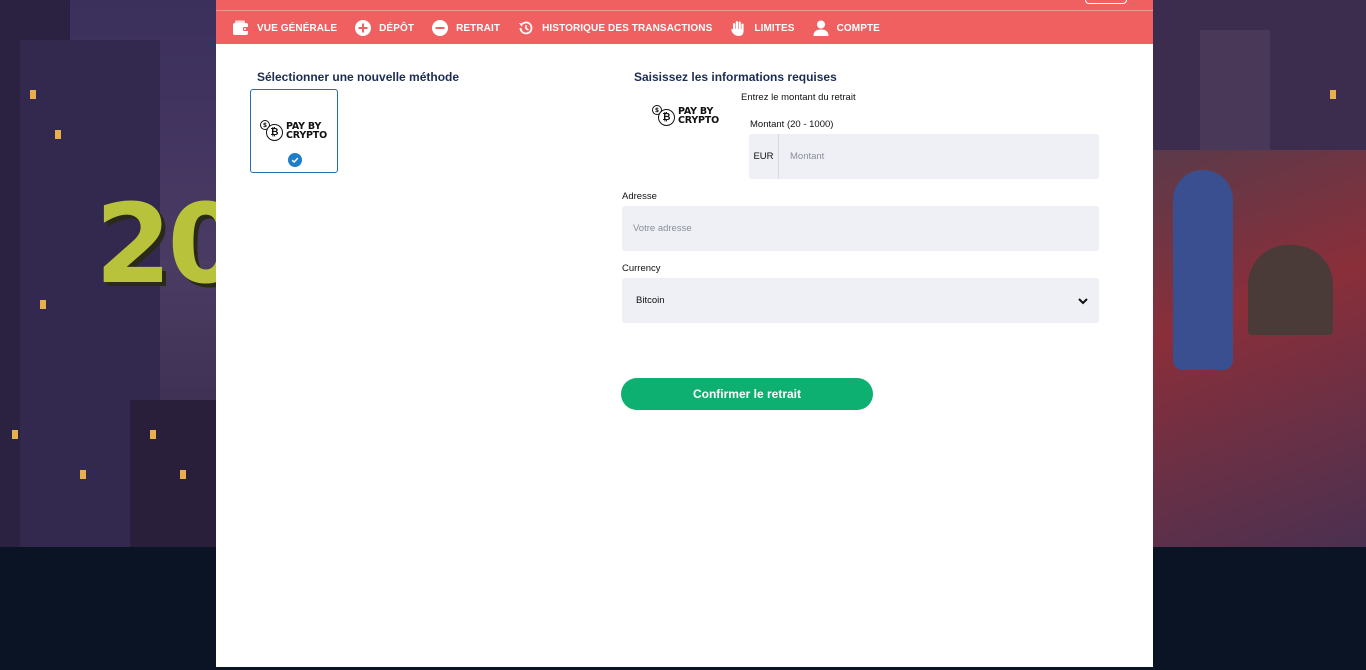 Image resolution: width=1366 pixels, height=670 pixels. What do you see at coordinates (358, 77) in the screenshot?
I see `select-method-title: Sélectionner une nouvelle méthode` at bounding box center [358, 77].